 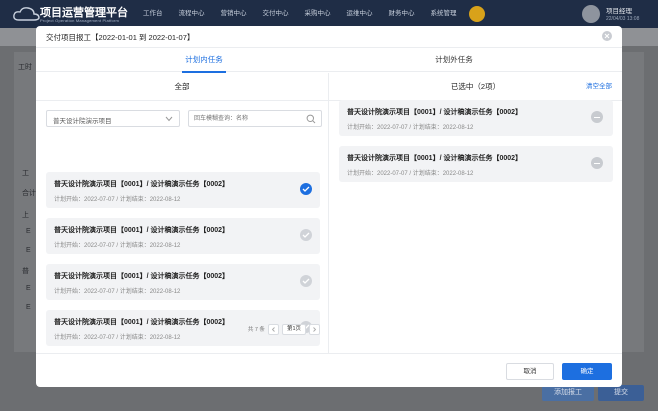 What do you see at coordinates (79, 20) in the screenshot?
I see `brand-subtitle: Project Operation Management Platform` at bounding box center [79, 20].